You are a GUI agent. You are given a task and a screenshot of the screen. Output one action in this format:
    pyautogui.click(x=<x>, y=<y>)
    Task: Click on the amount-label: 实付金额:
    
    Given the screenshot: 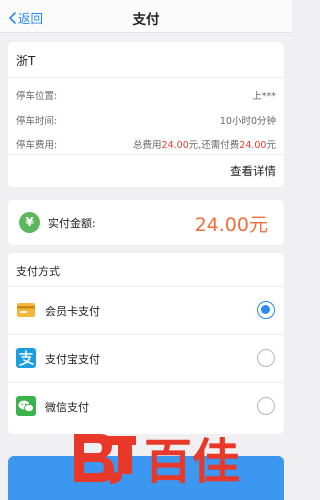 What is the action you would take?
    pyautogui.click(x=72, y=223)
    